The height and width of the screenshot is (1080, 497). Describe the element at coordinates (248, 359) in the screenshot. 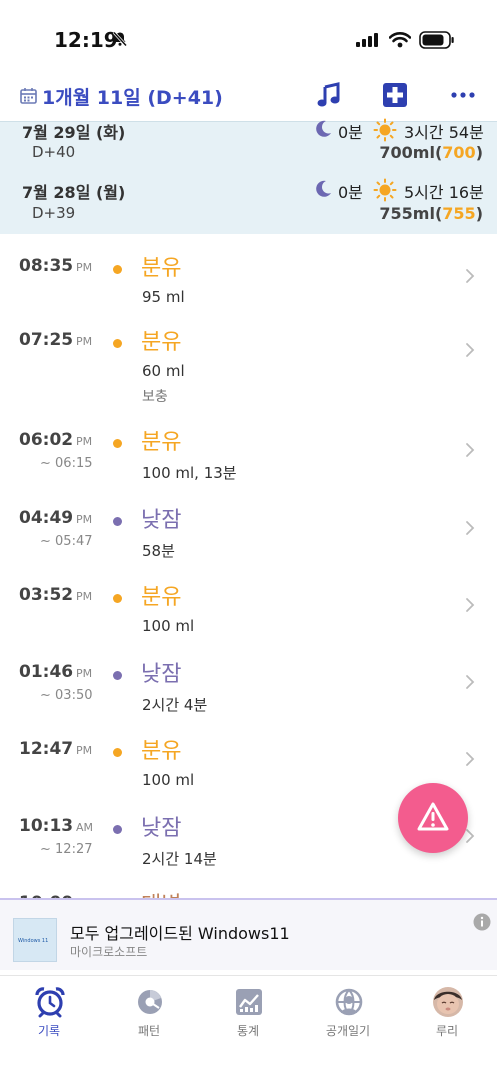

I see `timeline-entry: 07:25 PM 분유 60 ml 보충` at that location.